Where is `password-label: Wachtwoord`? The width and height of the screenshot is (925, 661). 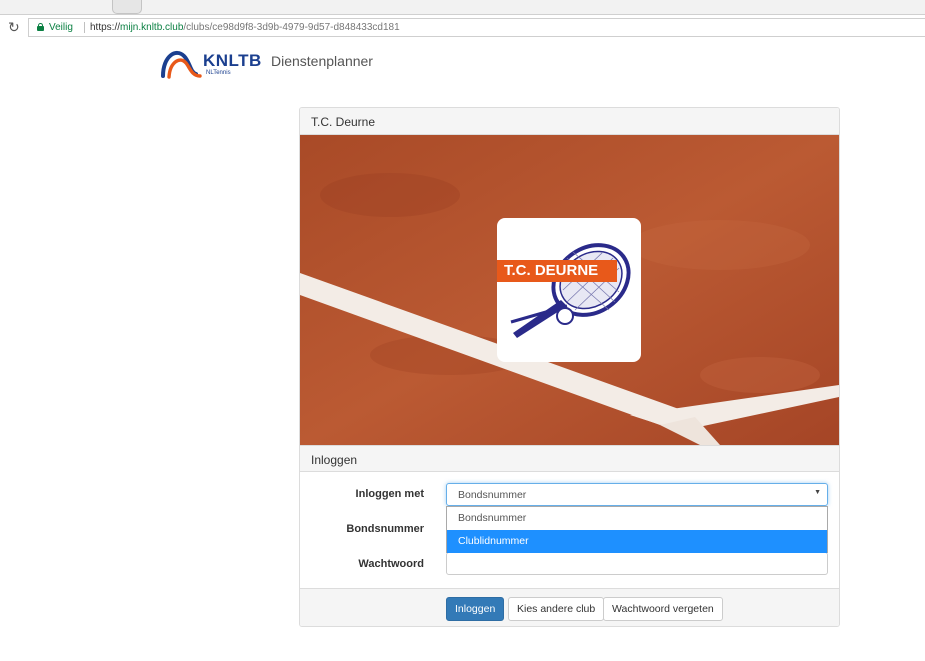 password-label: Wachtwoord is located at coordinates (391, 564).